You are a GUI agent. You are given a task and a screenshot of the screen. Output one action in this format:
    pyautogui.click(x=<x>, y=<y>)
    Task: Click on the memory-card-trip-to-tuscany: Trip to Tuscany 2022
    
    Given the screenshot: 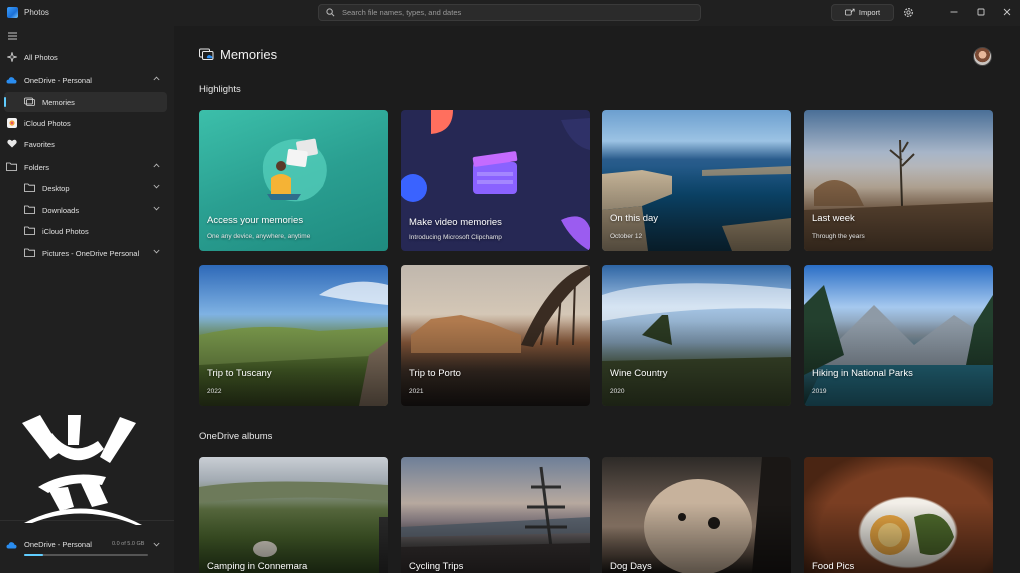 What is the action you would take?
    pyautogui.click(x=293, y=335)
    